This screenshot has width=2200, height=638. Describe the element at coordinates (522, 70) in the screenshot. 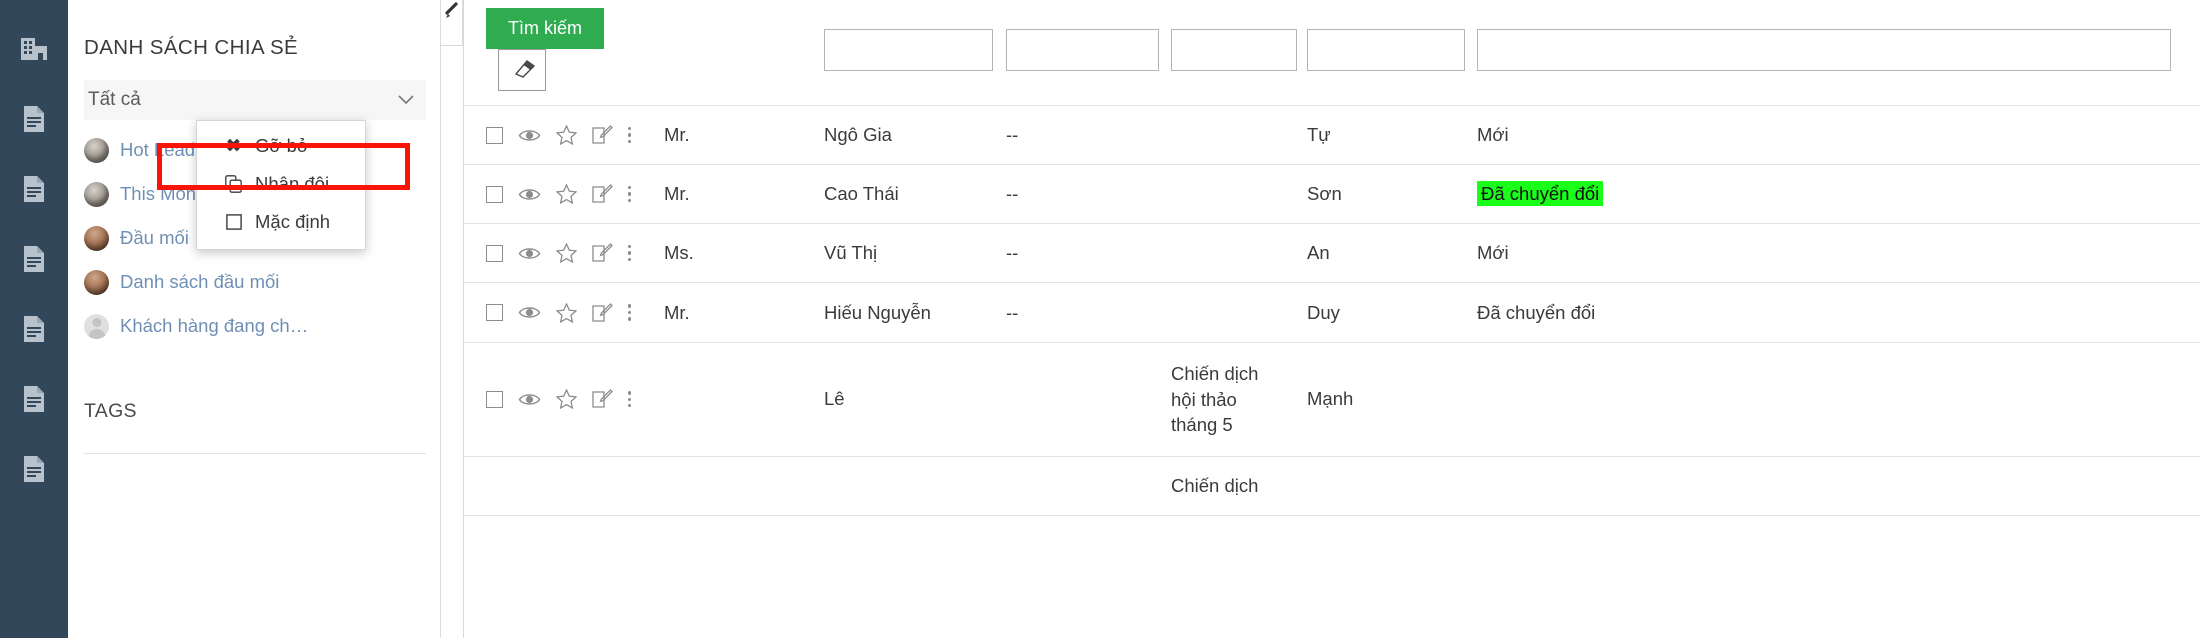

I see `clear-filters-button` at that location.